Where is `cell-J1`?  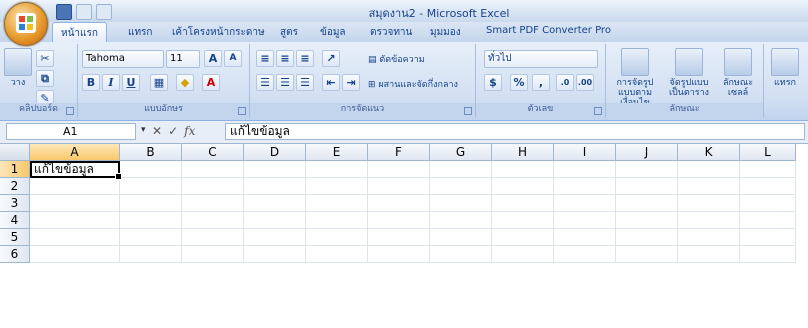 cell-J1 is located at coordinates (647, 169).